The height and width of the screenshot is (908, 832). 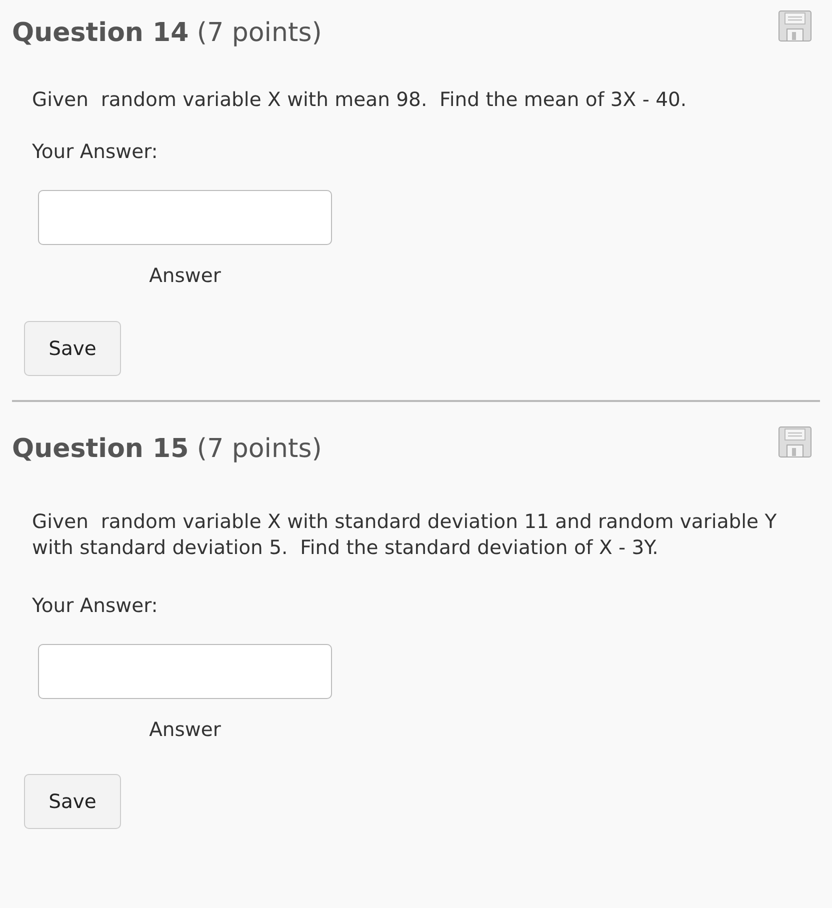 I want to click on question-text: Given random variable X with mean 98. Find the mean of 3X - 40., so click(x=359, y=100).